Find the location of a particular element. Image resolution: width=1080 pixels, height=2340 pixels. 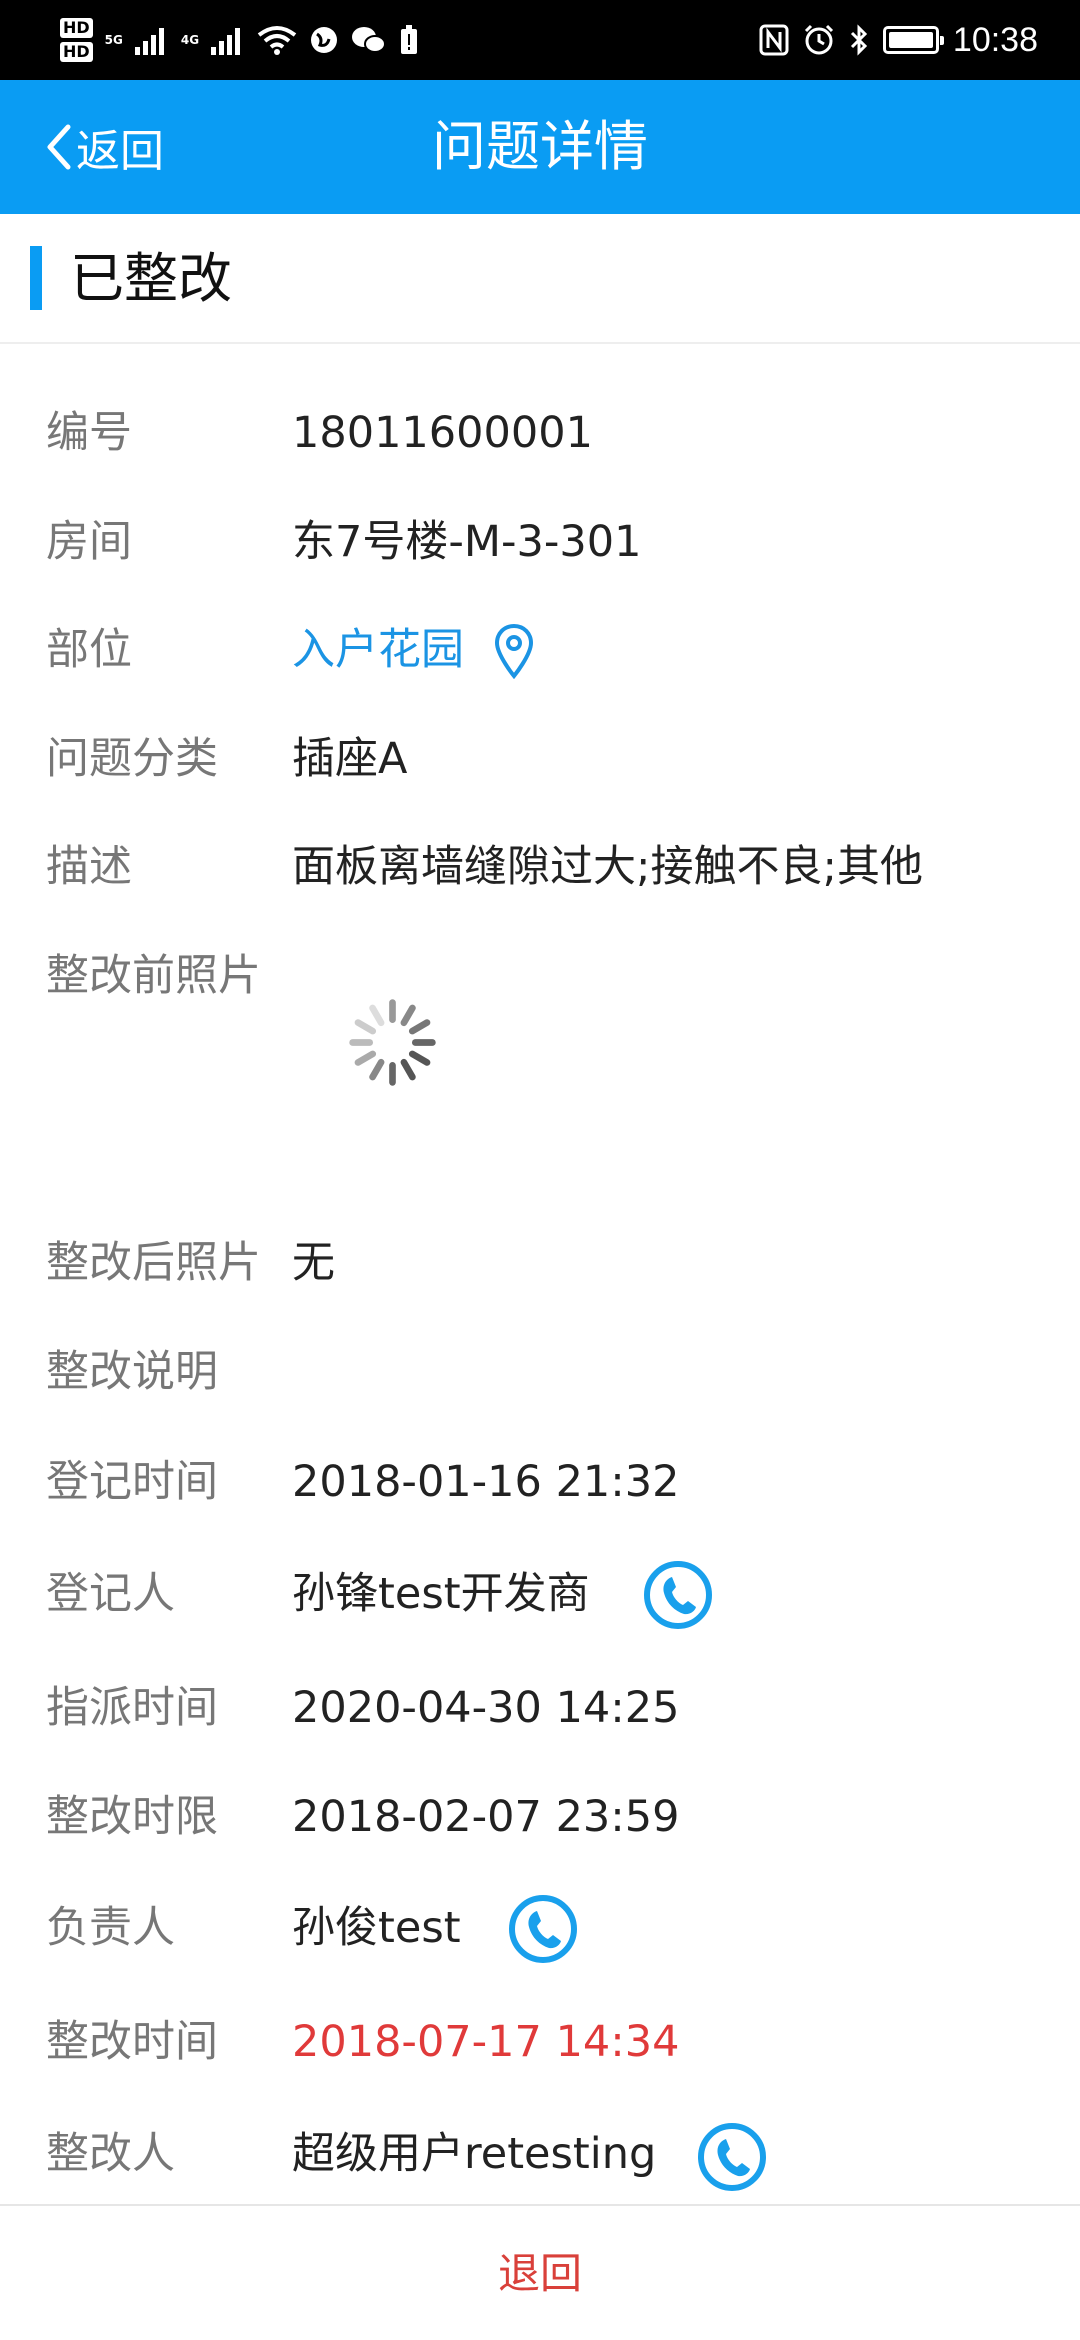

status-section-header: 已整改 is located at coordinates (540, 279).